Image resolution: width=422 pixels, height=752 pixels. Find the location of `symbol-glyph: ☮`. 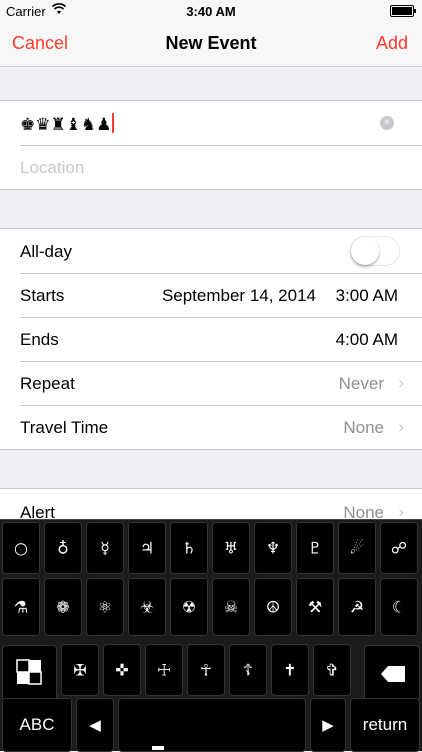

symbol-glyph: ☮ is located at coordinates (273, 607).